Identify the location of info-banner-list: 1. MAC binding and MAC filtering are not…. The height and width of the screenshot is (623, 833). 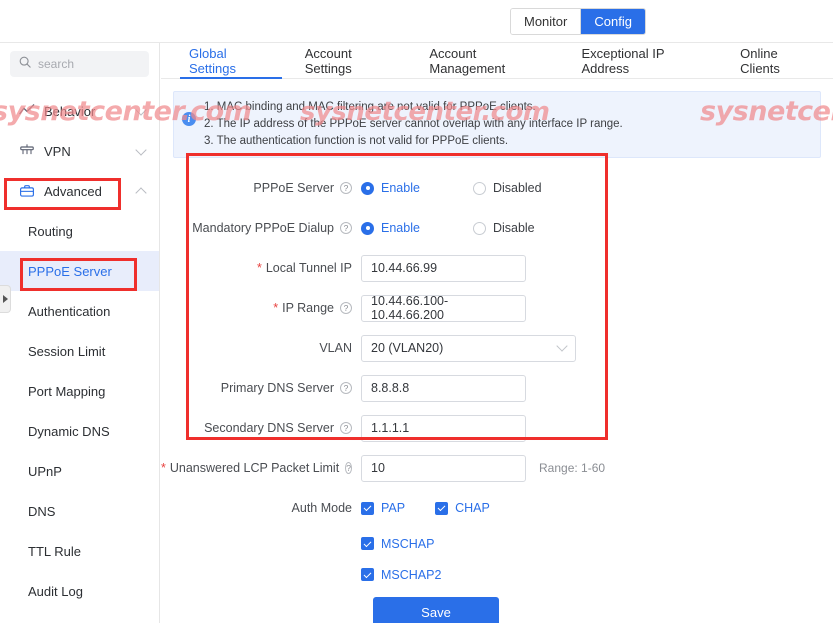
(413, 124).